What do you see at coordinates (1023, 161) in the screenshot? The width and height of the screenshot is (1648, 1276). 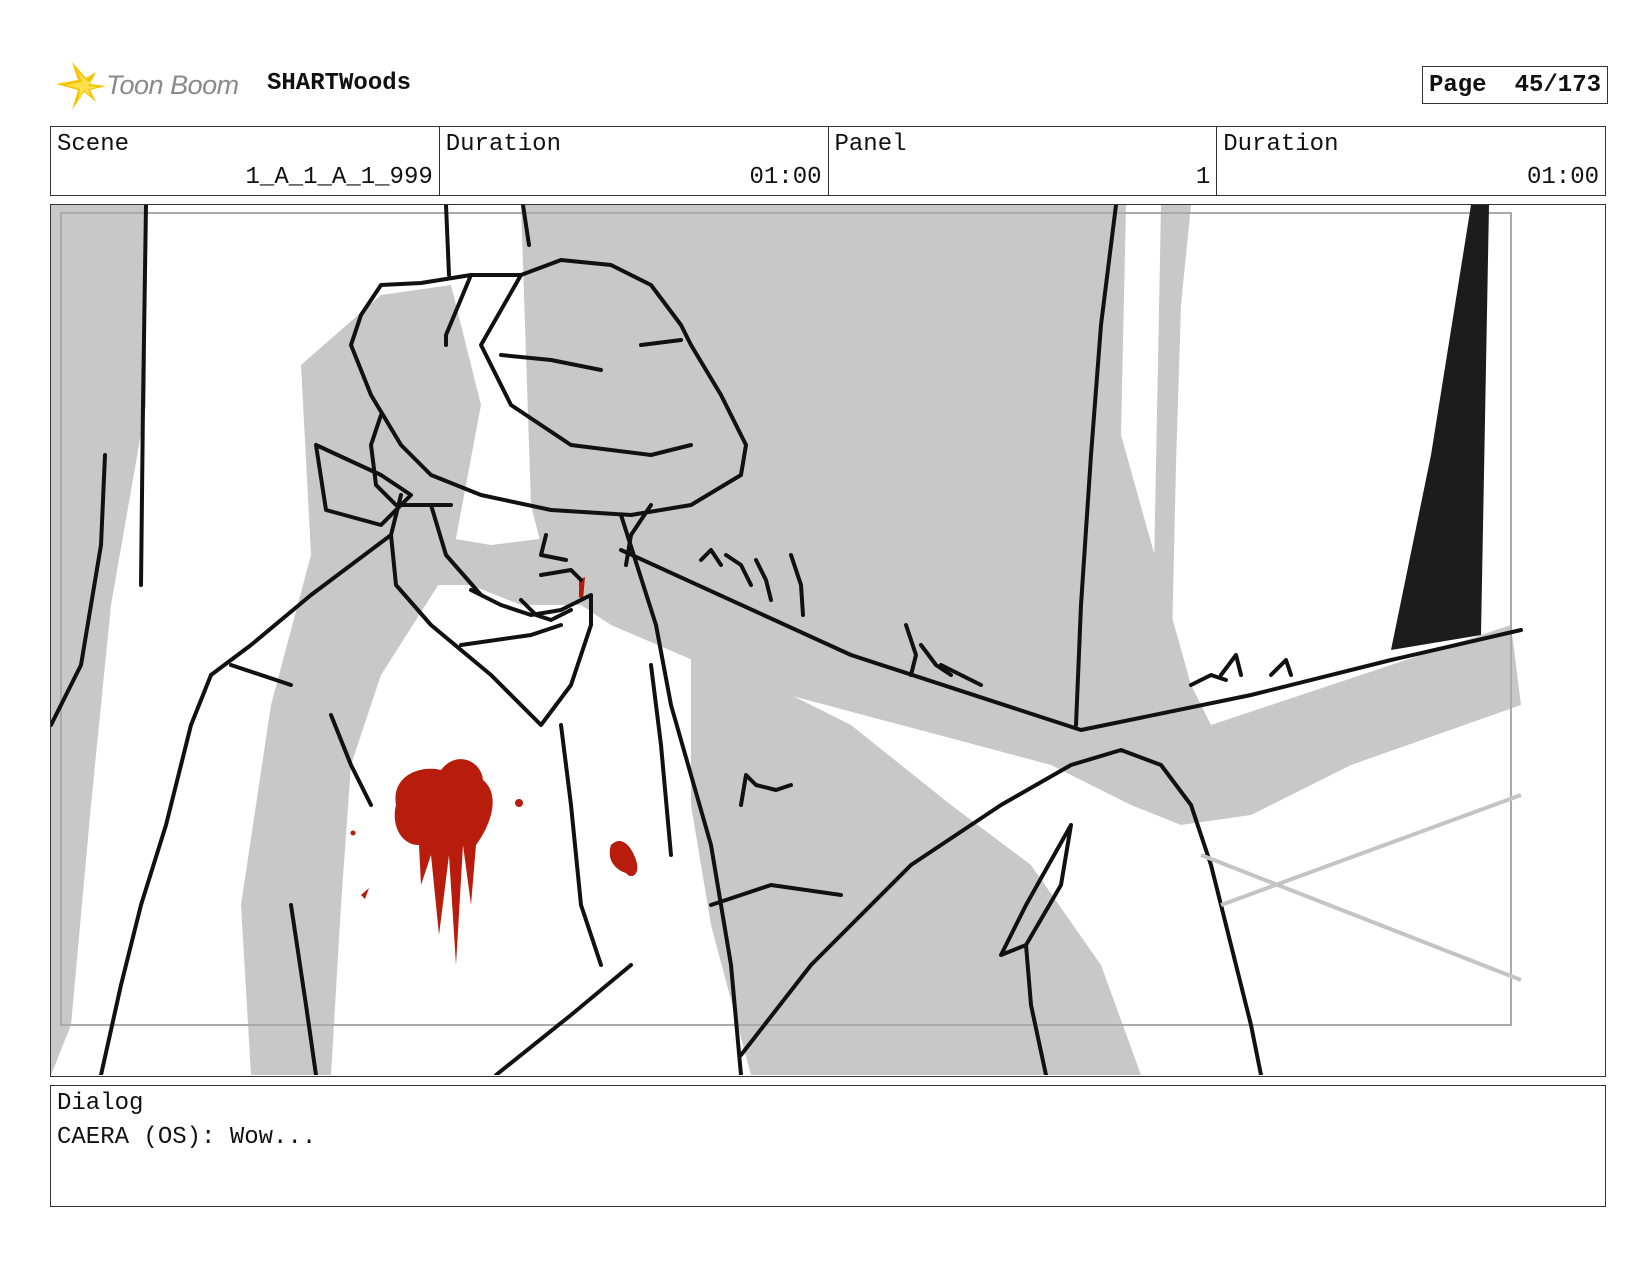 I see `panel-cell: Panel 1` at bounding box center [1023, 161].